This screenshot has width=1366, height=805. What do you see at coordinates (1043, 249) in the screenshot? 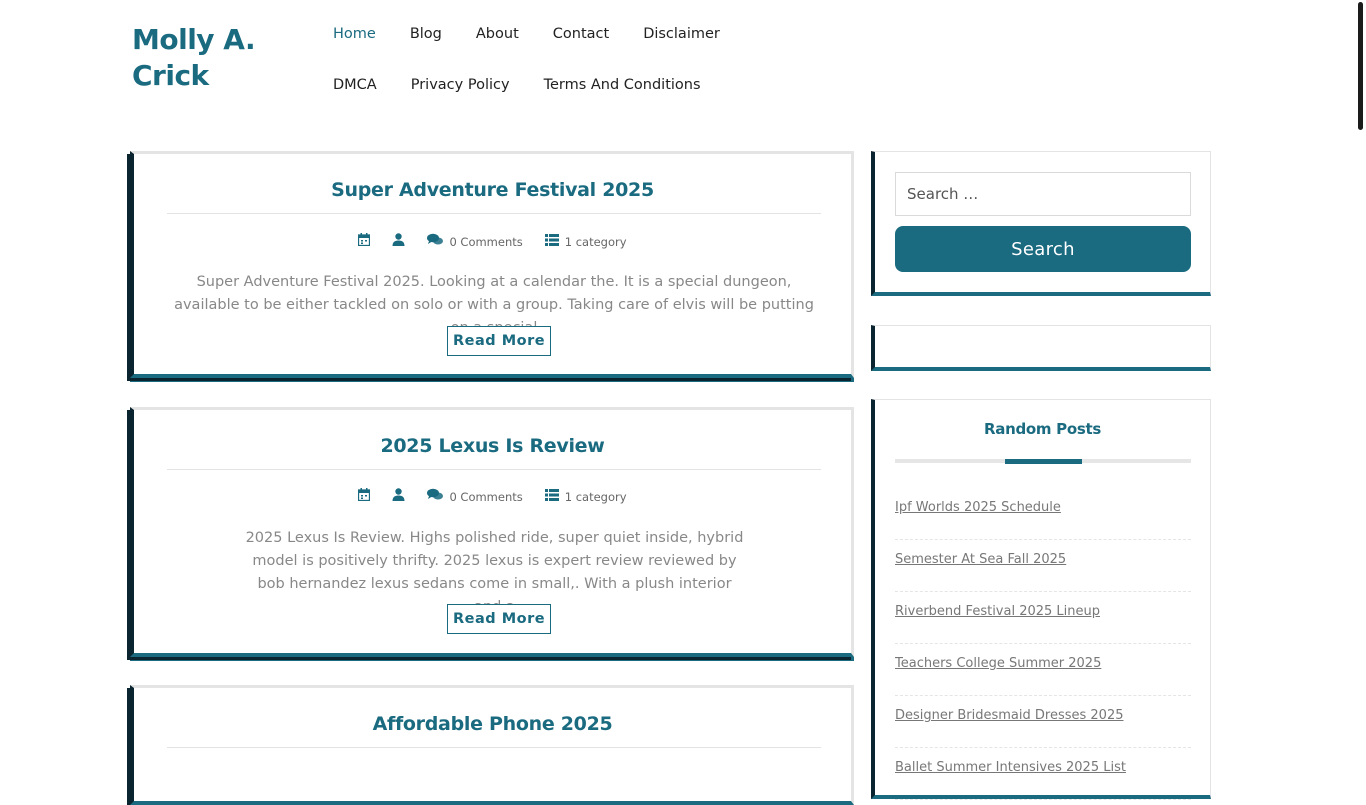
I see `search-button: Search` at bounding box center [1043, 249].